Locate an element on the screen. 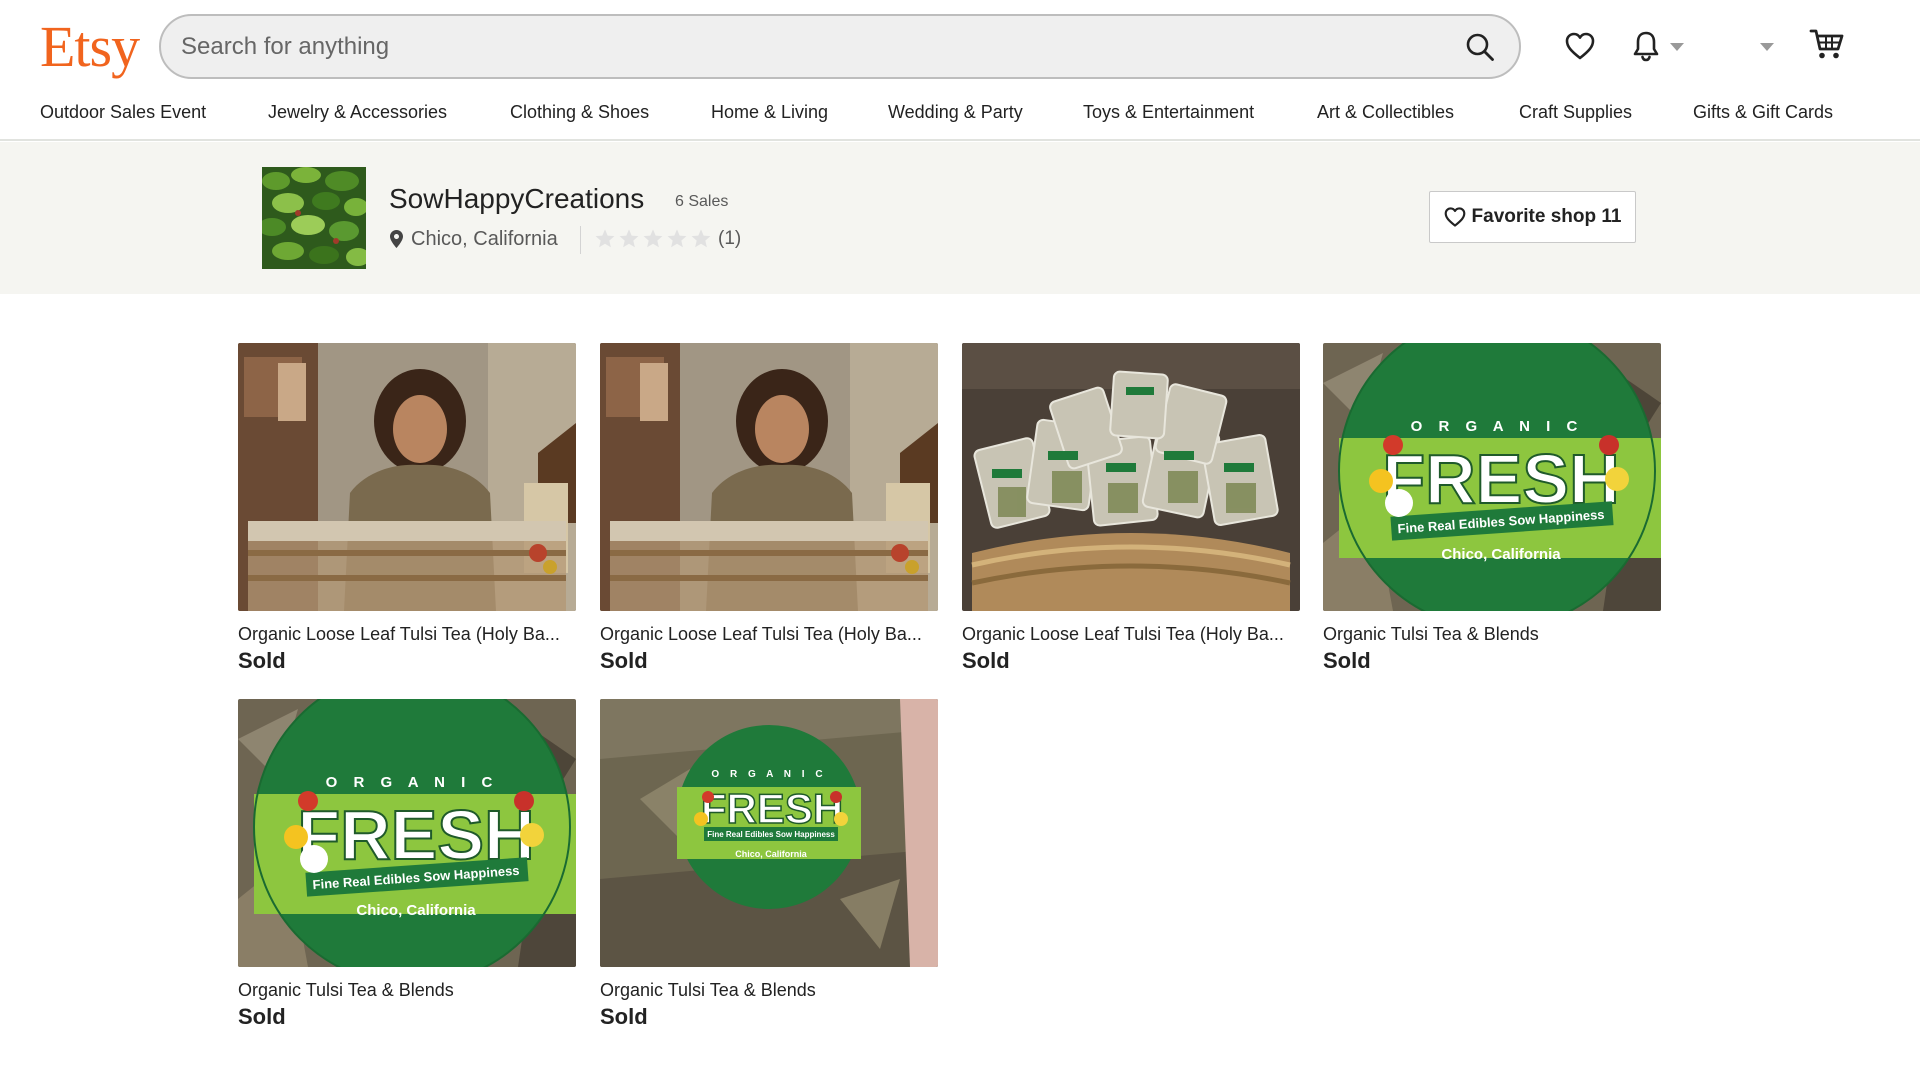 This screenshot has height=1073, width=1920. chevron-down-icon is located at coordinates (1677, 47).